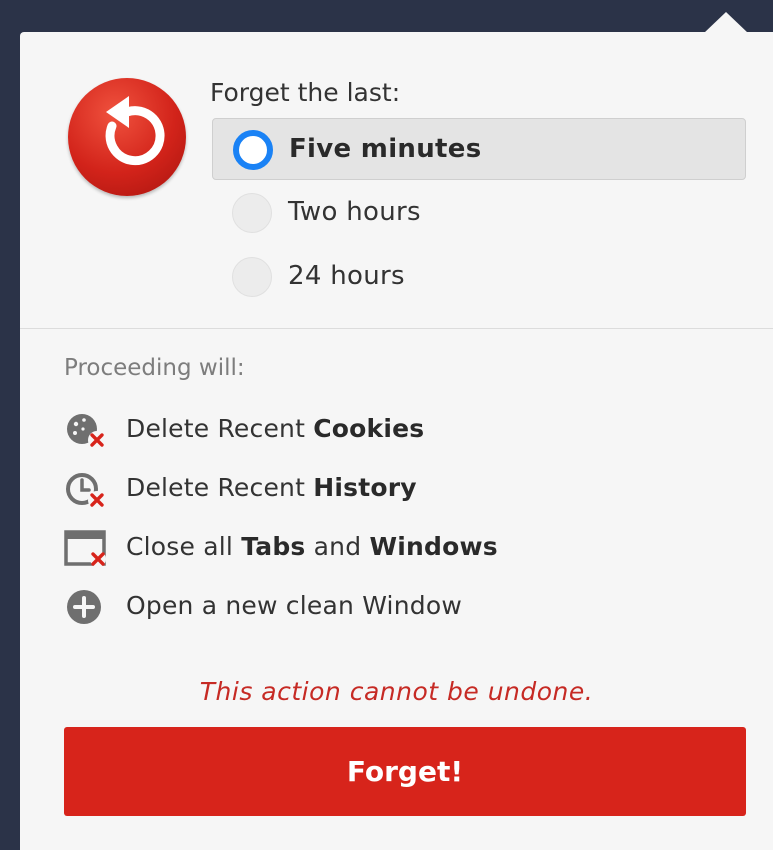 Image resolution: width=773 pixels, height=850 pixels. I want to click on item-label: Close all Tabs and Windows, so click(312, 546).